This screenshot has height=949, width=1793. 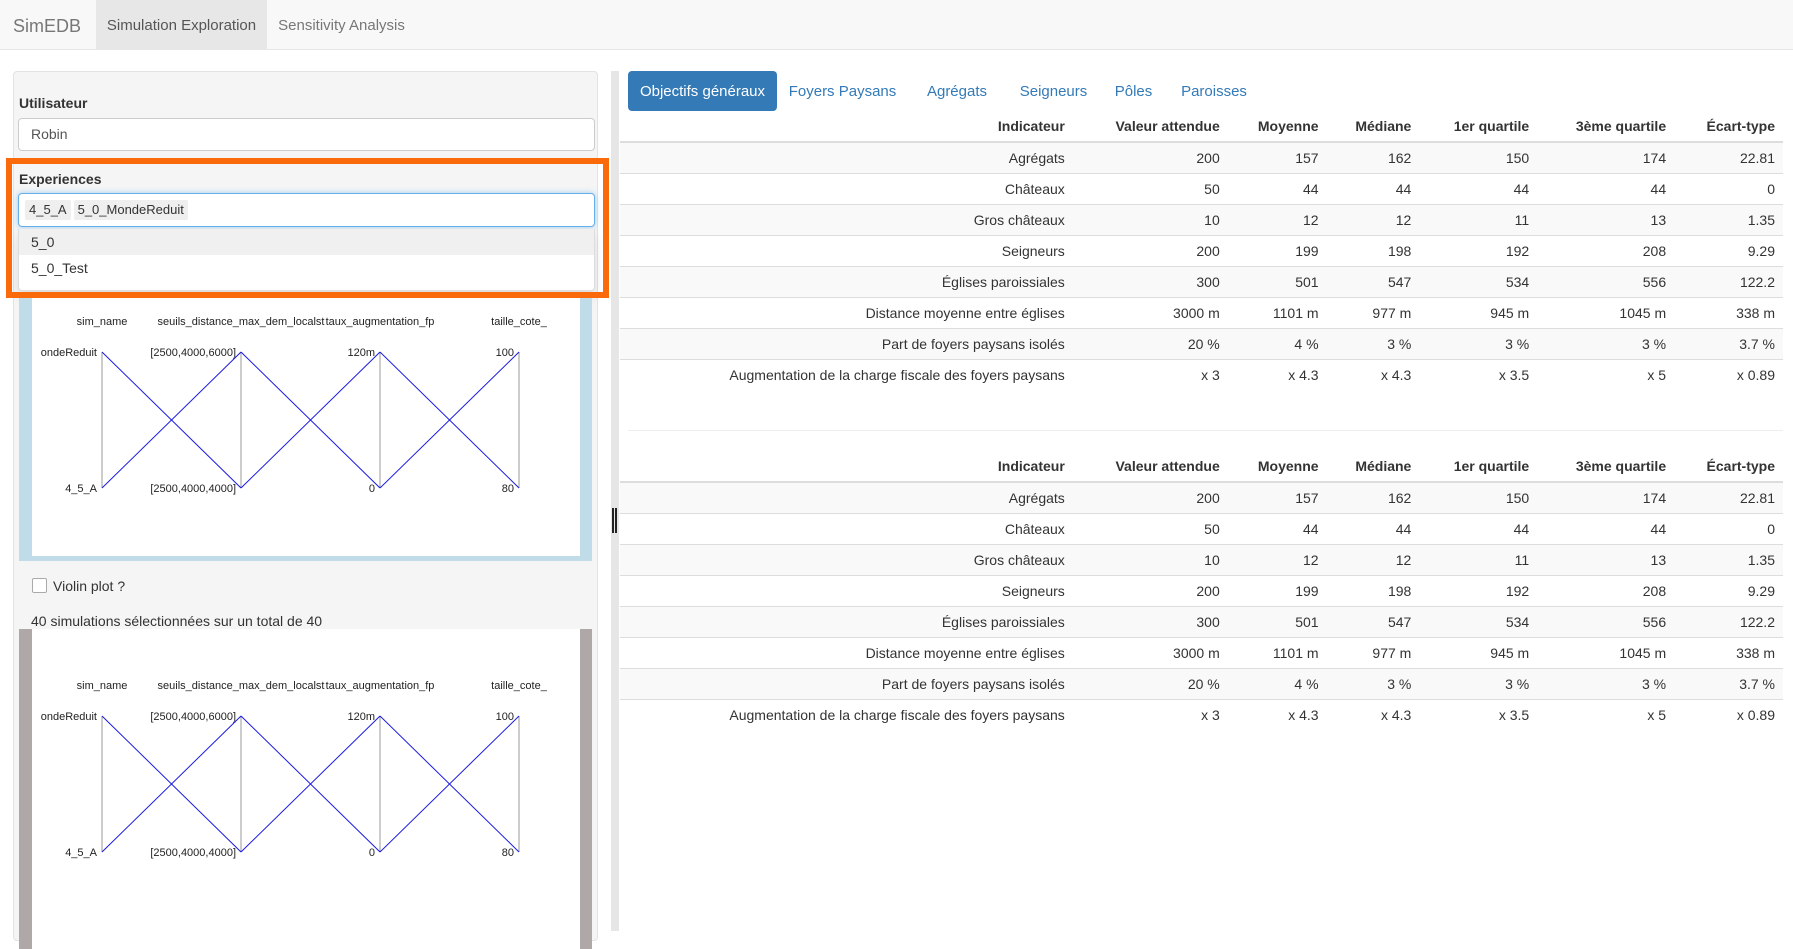 What do you see at coordinates (1150, 251) in the screenshot?
I see `value-cell: 200` at bounding box center [1150, 251].